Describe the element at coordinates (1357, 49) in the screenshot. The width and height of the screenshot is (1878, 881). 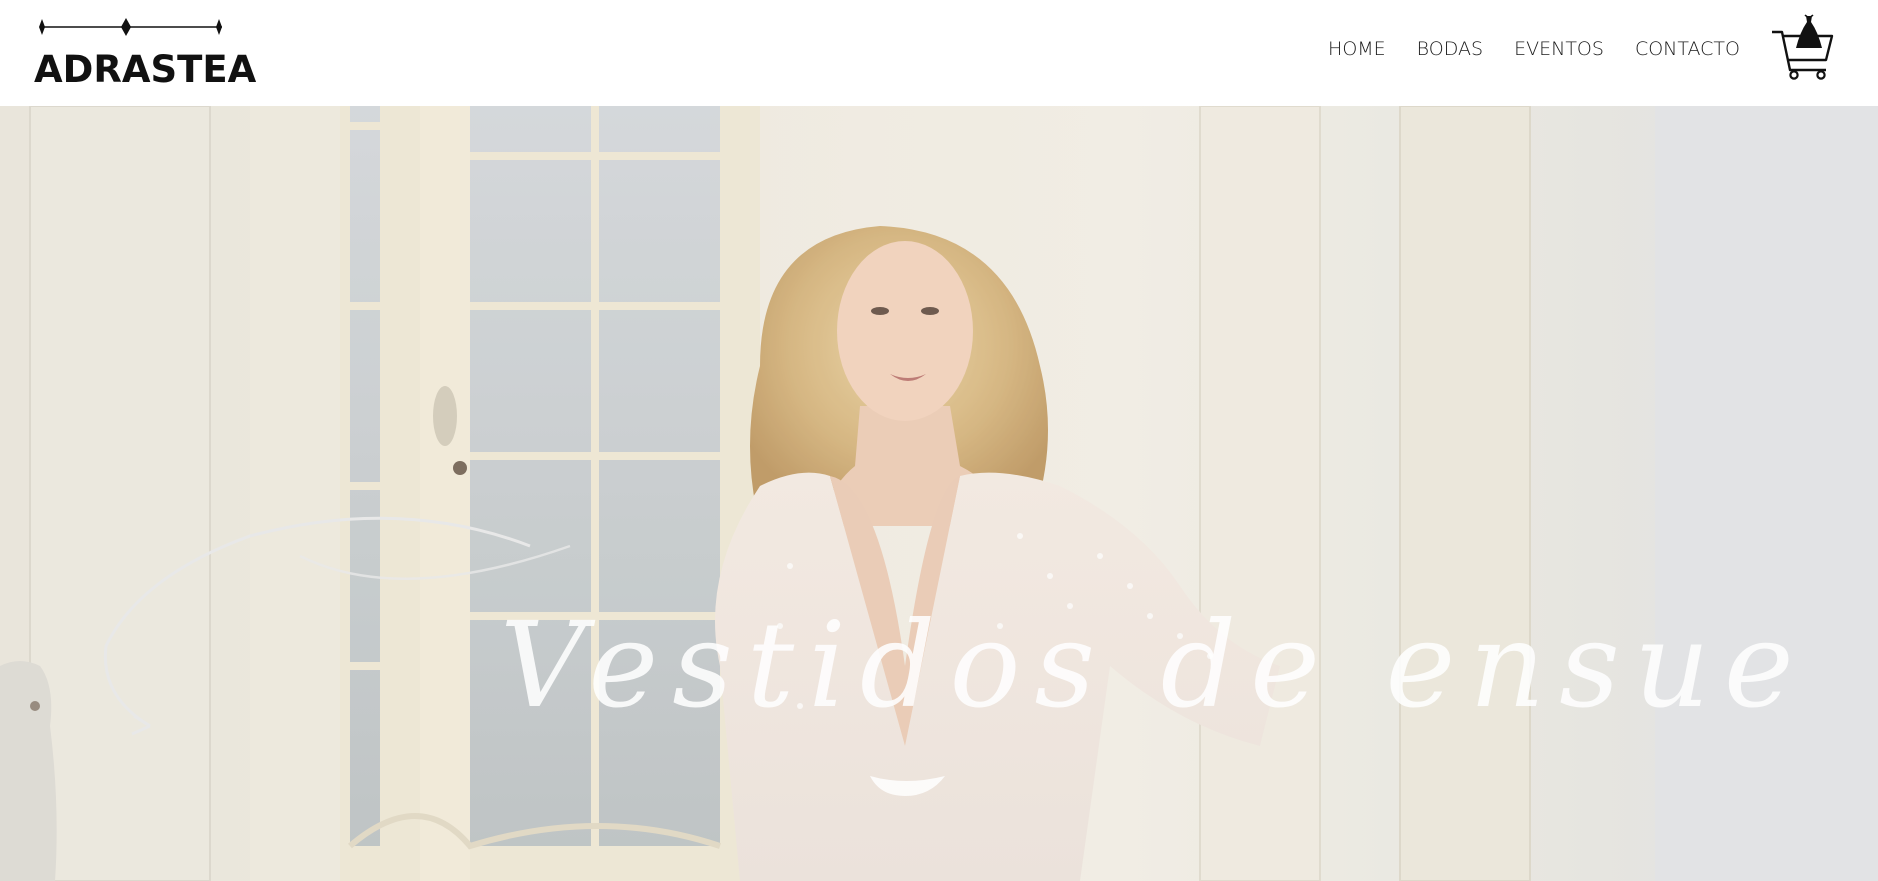
I see `nav-home: HOME` at that location.